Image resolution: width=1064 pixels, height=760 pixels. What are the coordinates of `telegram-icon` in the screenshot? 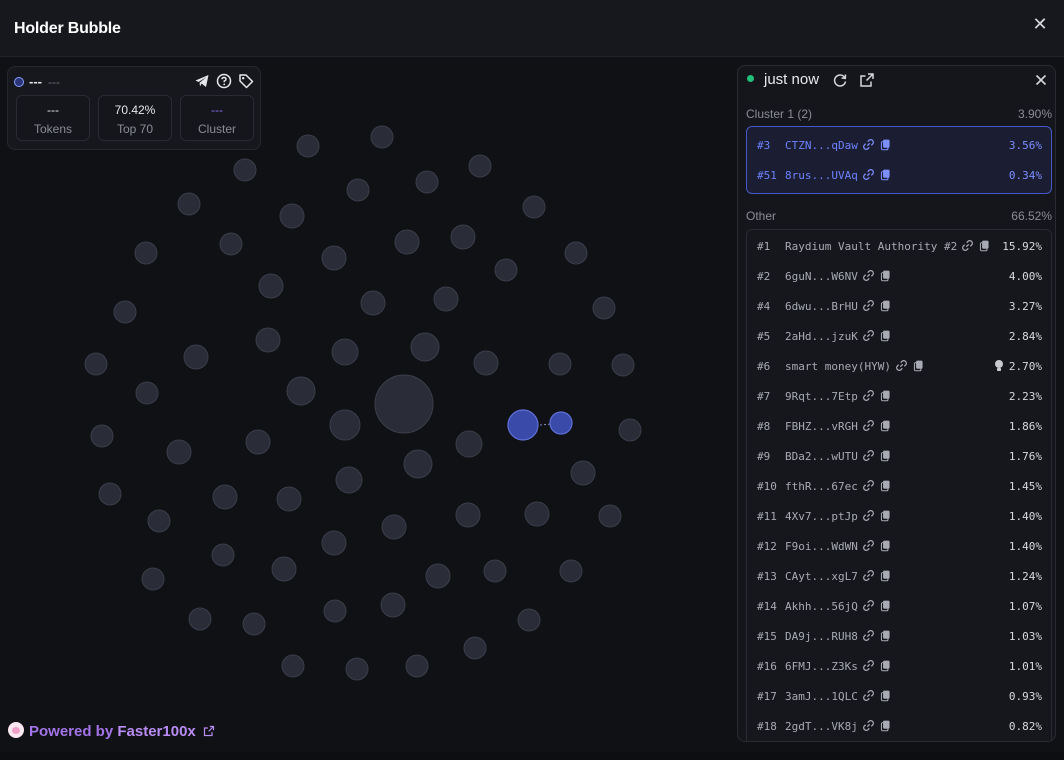 It's located at (202, 81).